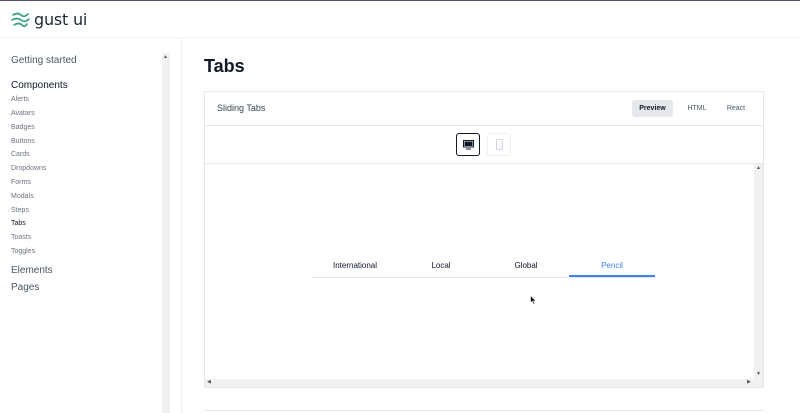 This screenshot has height=413, width=800. Describe the element at coordinates (736, 108) in the screenshot. I see `tab-react: React` at that location.